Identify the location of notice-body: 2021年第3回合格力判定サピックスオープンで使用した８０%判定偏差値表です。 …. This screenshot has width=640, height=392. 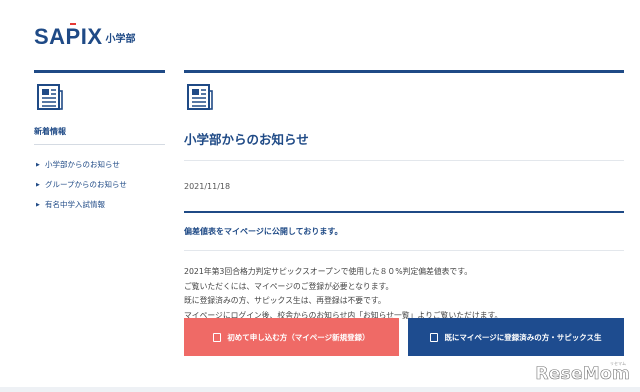
(404, 294).